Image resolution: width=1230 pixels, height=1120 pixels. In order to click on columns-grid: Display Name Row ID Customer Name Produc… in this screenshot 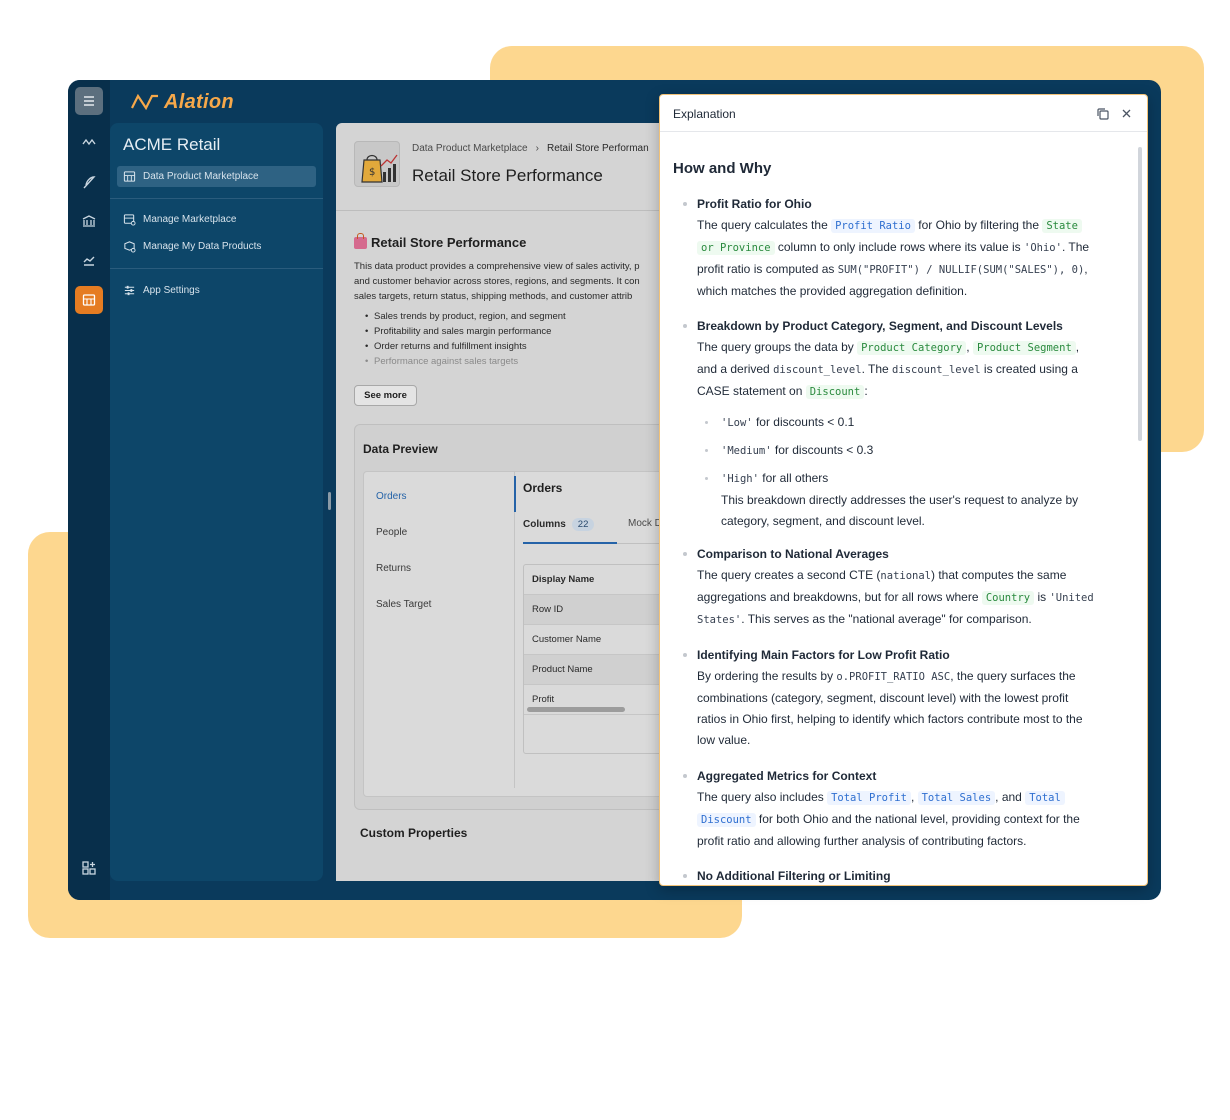, I will do `click(594, 659)`.